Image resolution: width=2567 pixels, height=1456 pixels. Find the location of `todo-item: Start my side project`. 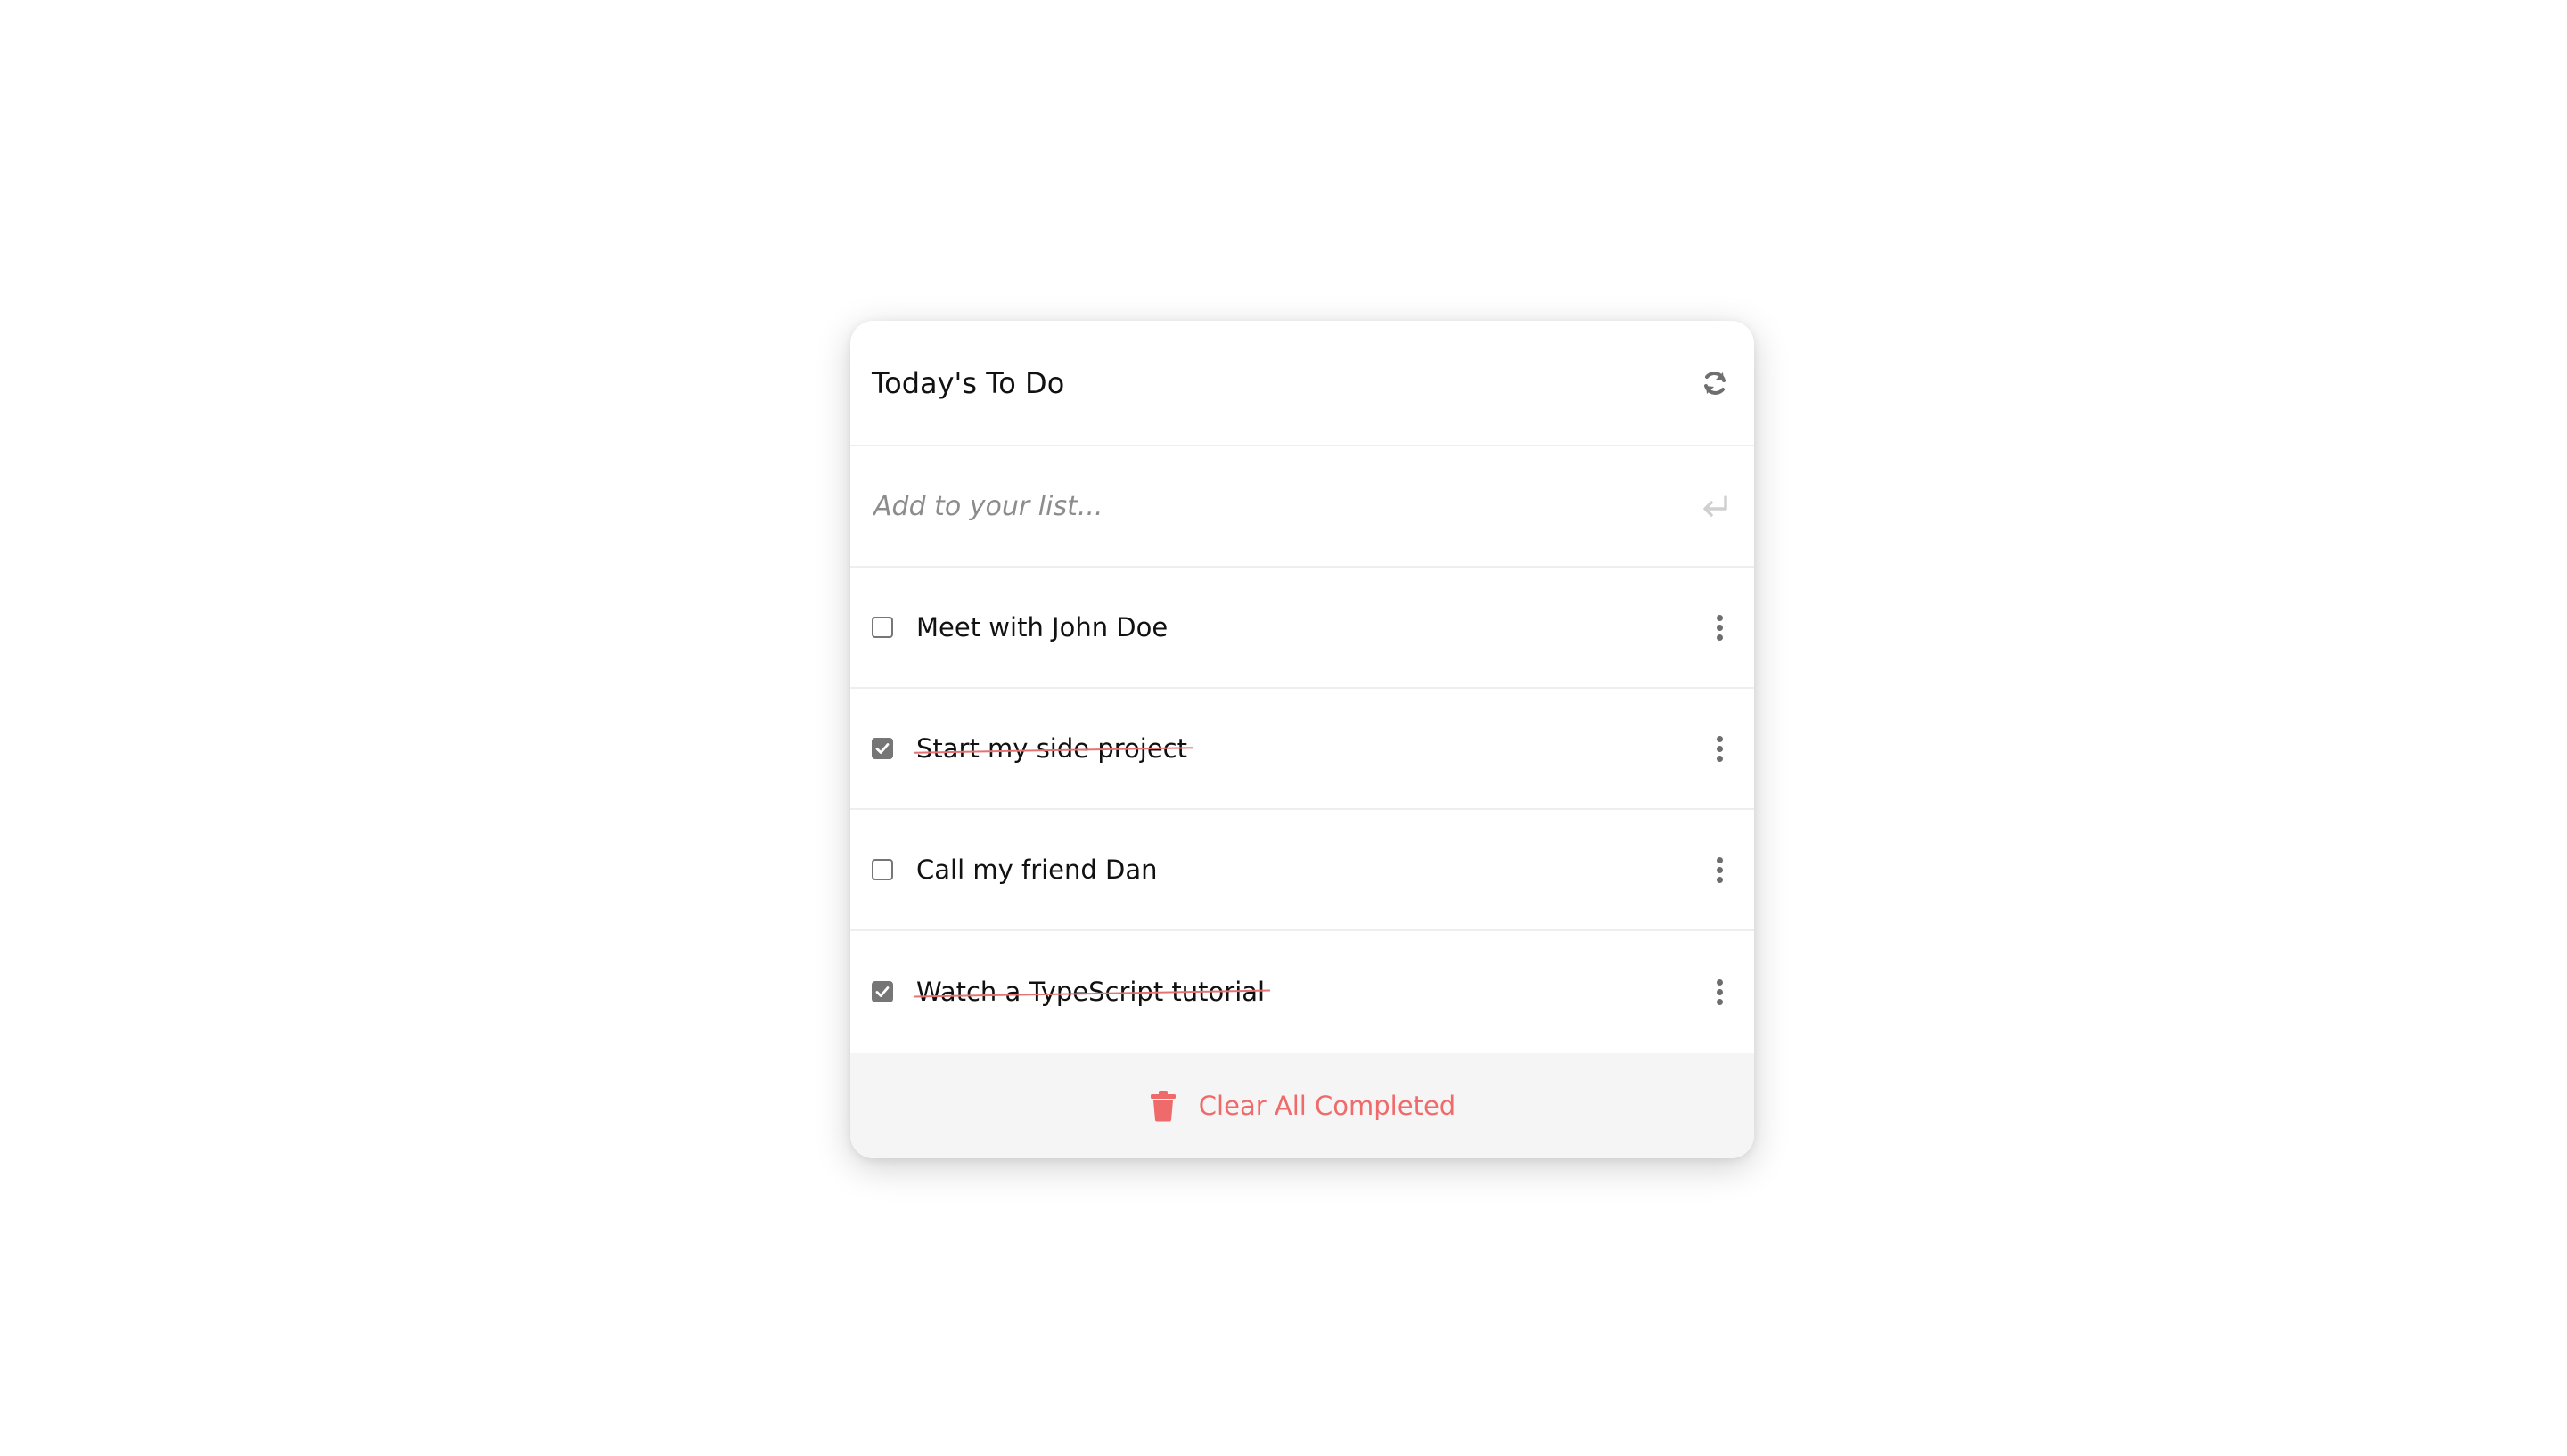

todo-item: Start my side project is located at coordinates (1302, 750).